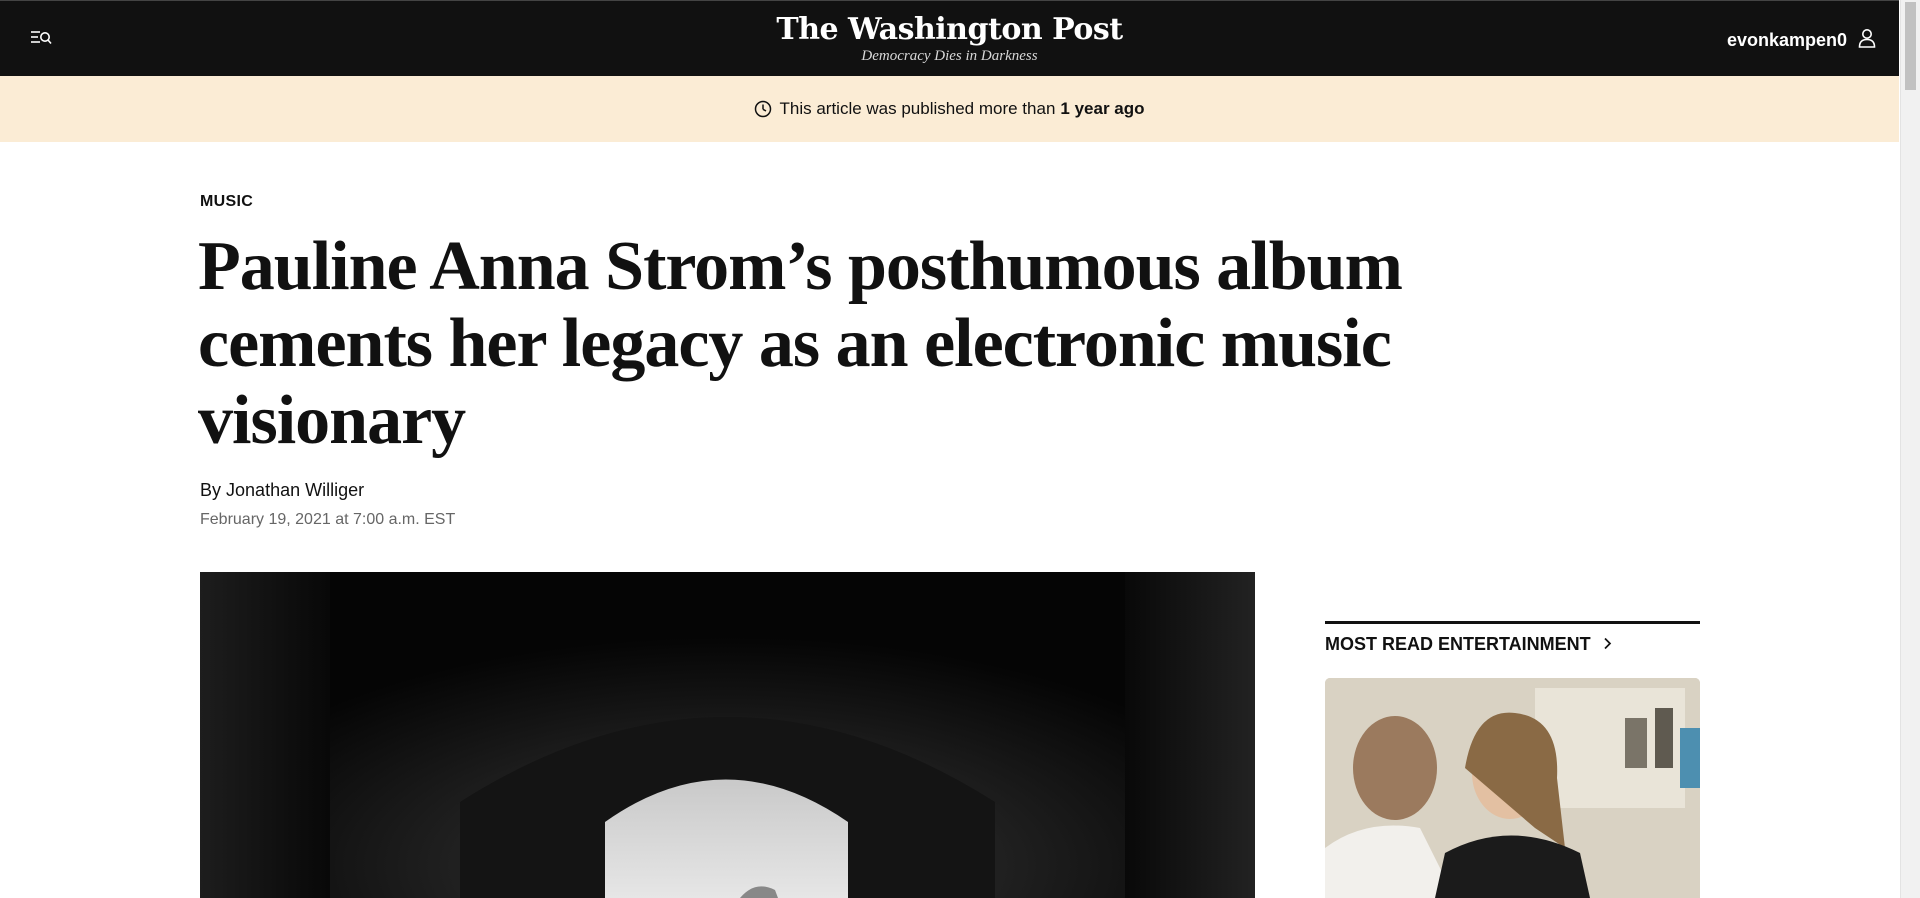  I want to click on most-read-divider, so click(1512, 622).